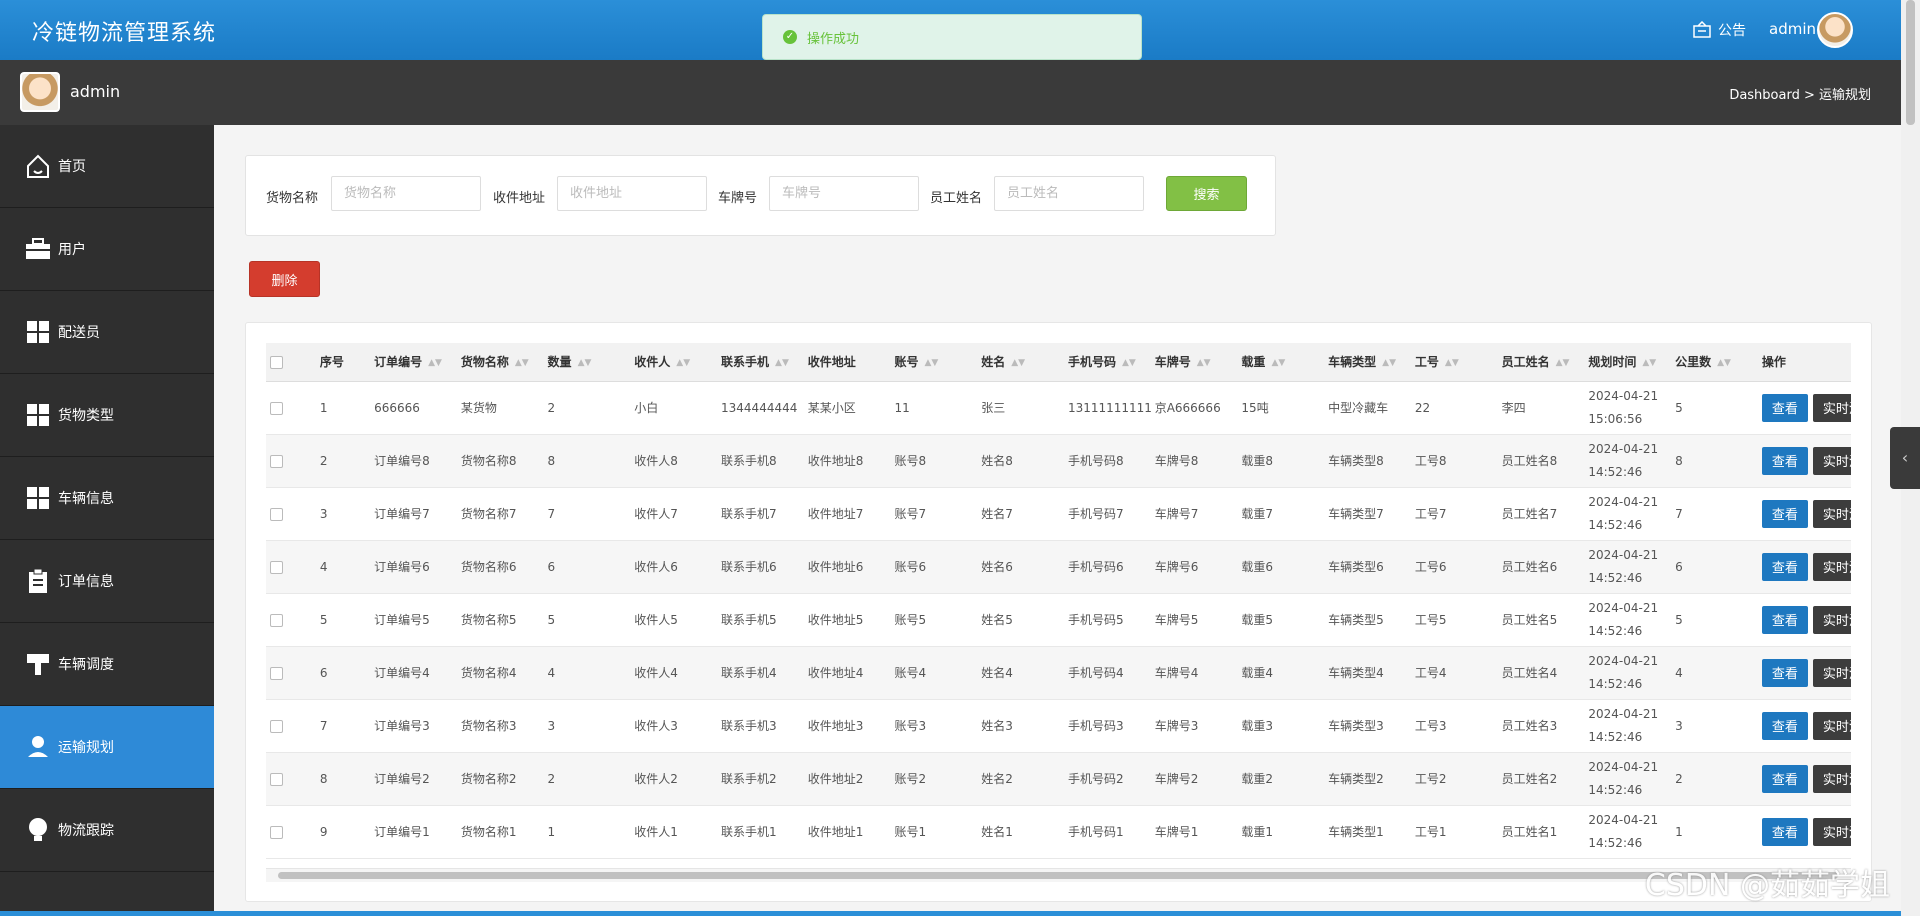 This screenshot has width=1920, height=916. What do you see at coordinates (1541, 620) in the screenshot?
I see `table-cell: 员工姓名5` at bounding box center [1541, 620].